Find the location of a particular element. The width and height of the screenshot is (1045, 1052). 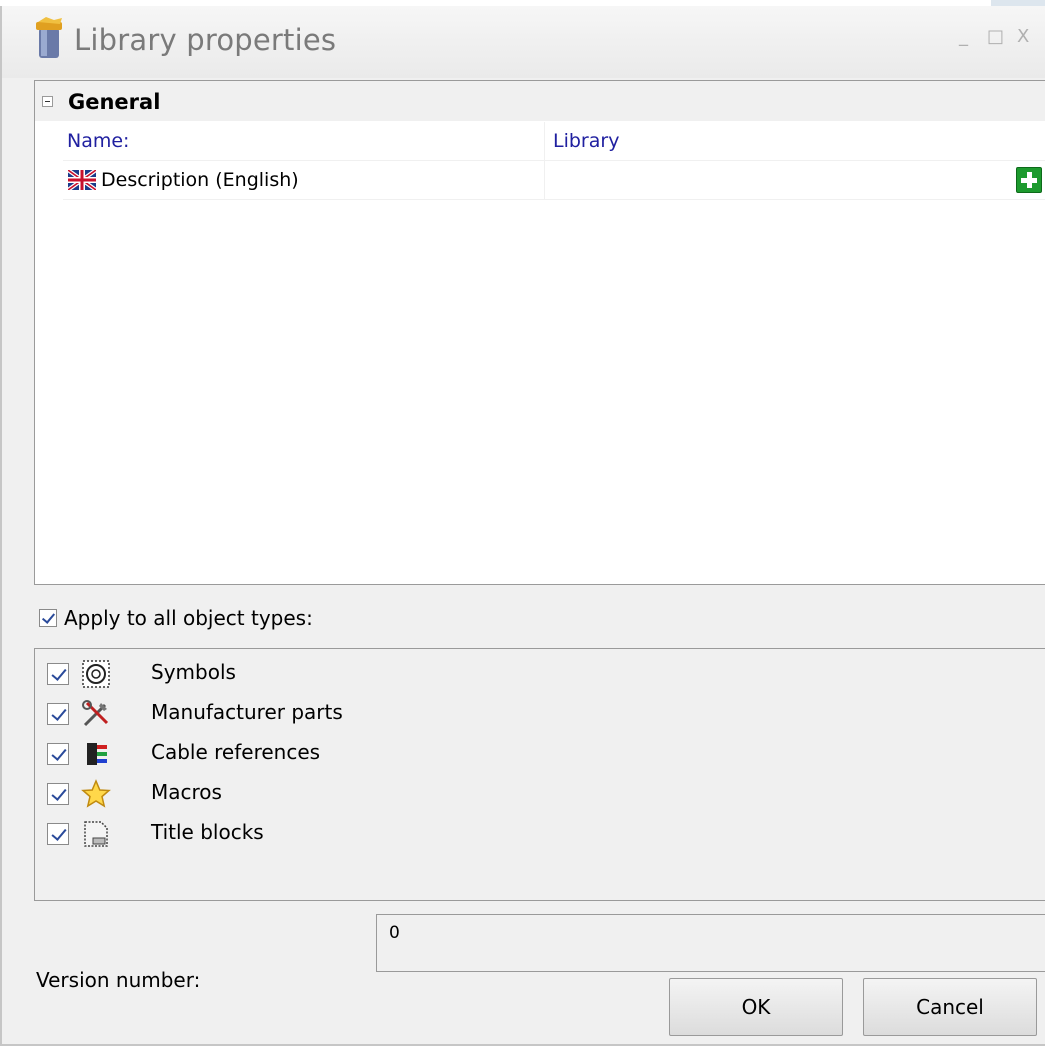

property-name-value: Library is located at coordinates (586, 141).